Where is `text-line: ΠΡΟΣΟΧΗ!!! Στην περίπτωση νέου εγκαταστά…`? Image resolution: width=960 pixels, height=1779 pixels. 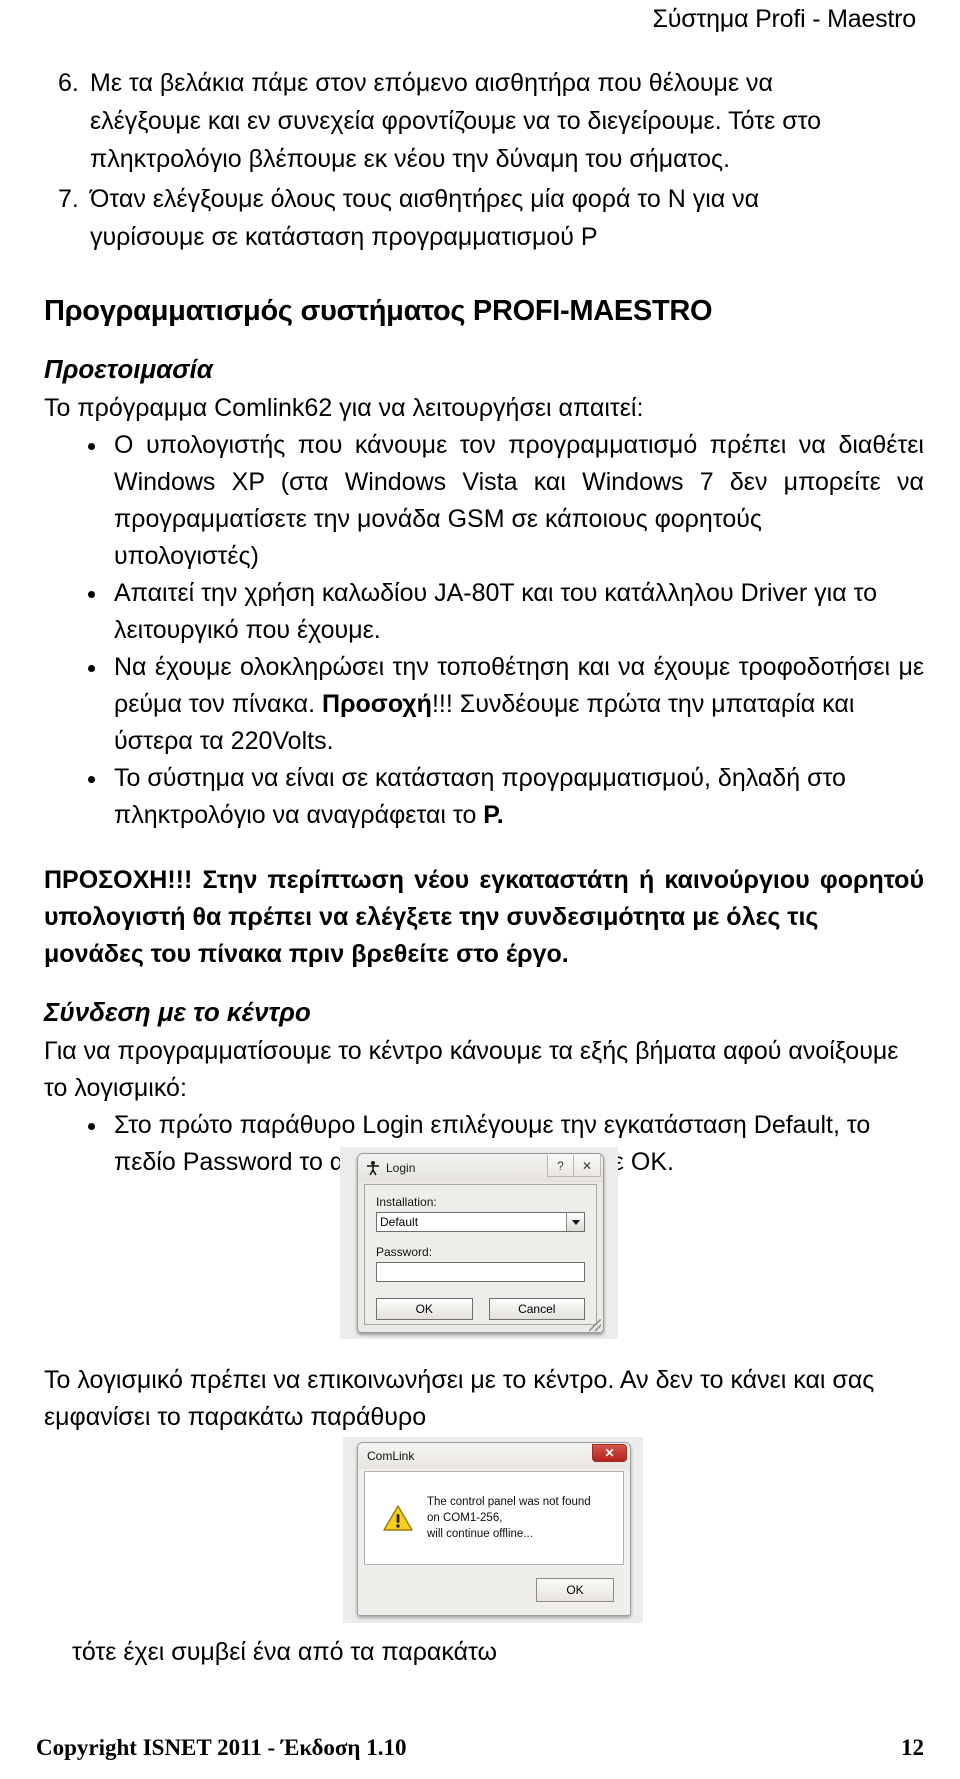 text-line: ΠΡΟΣΟΧΗ!!! Στην περίπτωση νέου εγκαταστά… is located at coordinates (484, 880).